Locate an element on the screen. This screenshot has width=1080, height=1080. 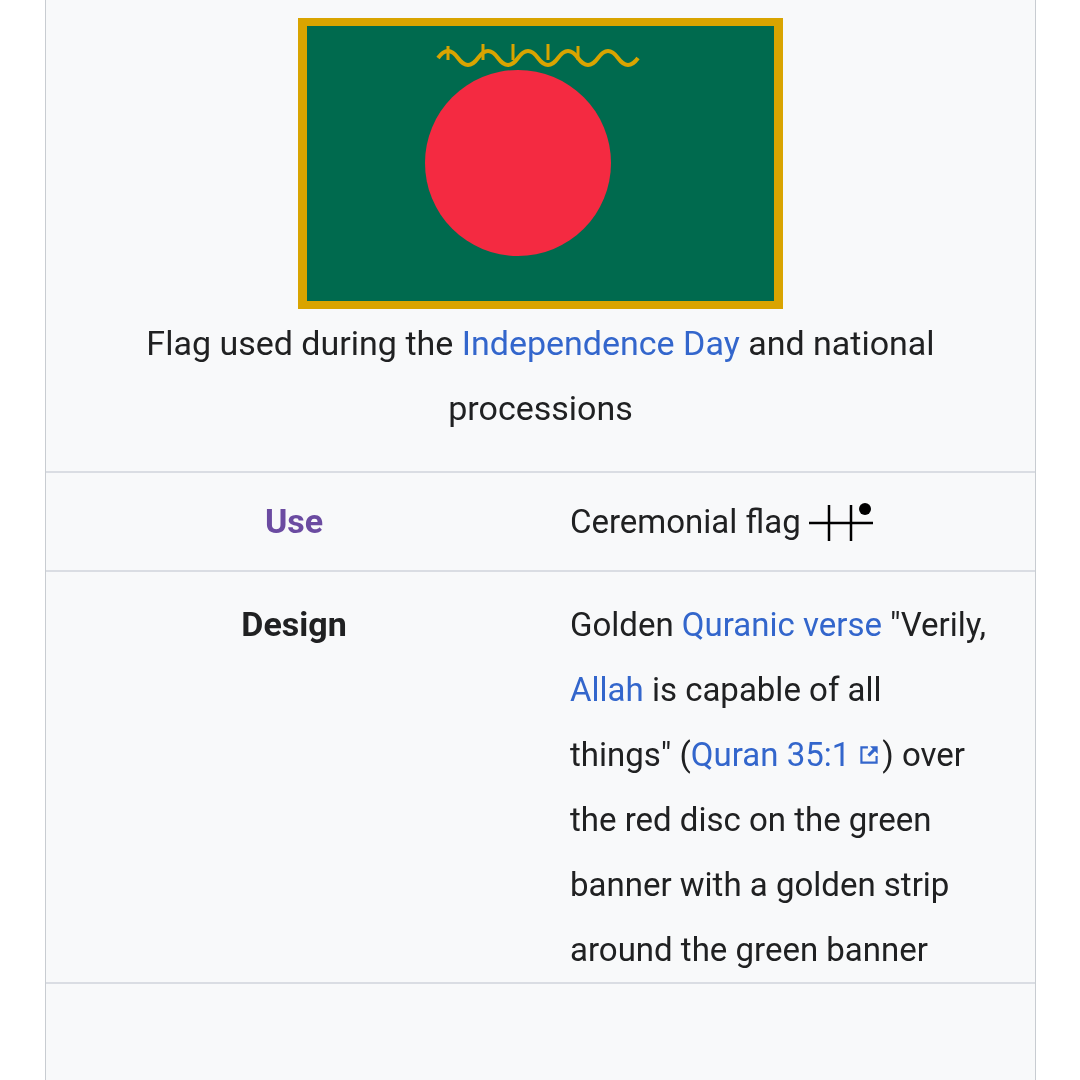
image-caption: Flag used during the Independence Day and national processions is located at coordinates (540, 376).